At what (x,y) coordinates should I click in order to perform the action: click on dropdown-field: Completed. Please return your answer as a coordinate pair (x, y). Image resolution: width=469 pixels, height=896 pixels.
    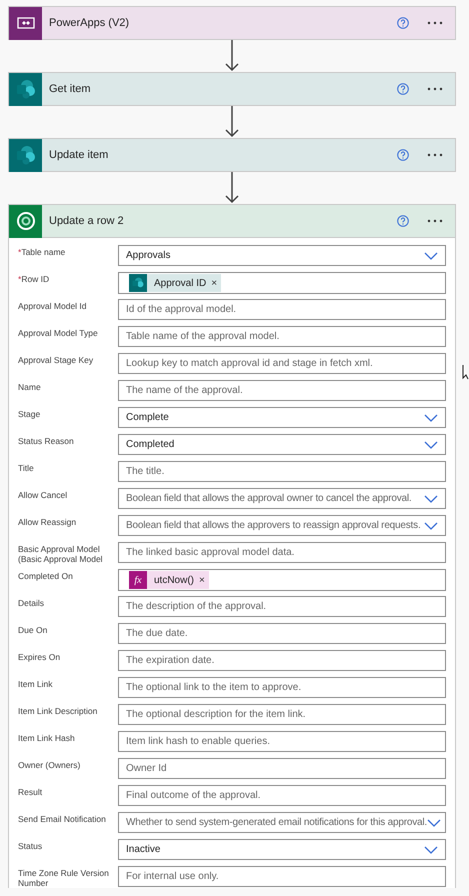
    Looking at the image, I should click on (282, 444).